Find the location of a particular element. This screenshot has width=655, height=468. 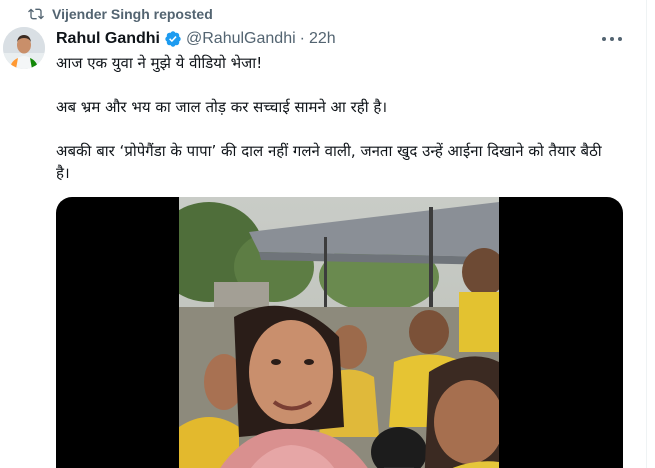

author-handle: @RahulGandhi is located at coordinates (241, 39).